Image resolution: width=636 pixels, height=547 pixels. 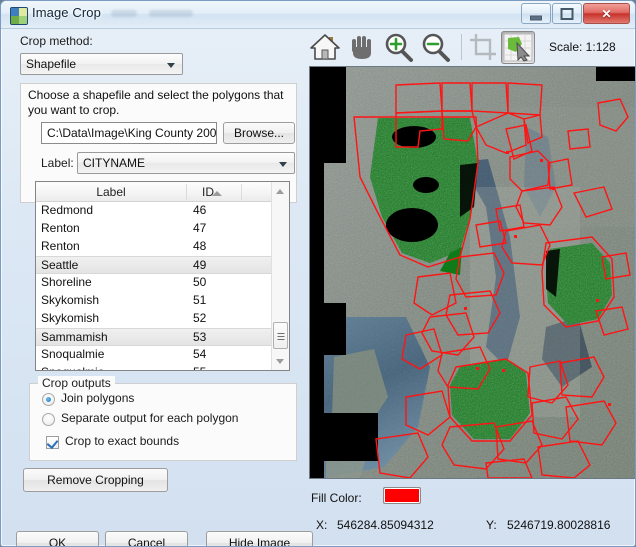 What do you see at coordinates (162, 283) in the screenshot?
I see `table-row: Shoreline 50` at bounding box center [162, 283].